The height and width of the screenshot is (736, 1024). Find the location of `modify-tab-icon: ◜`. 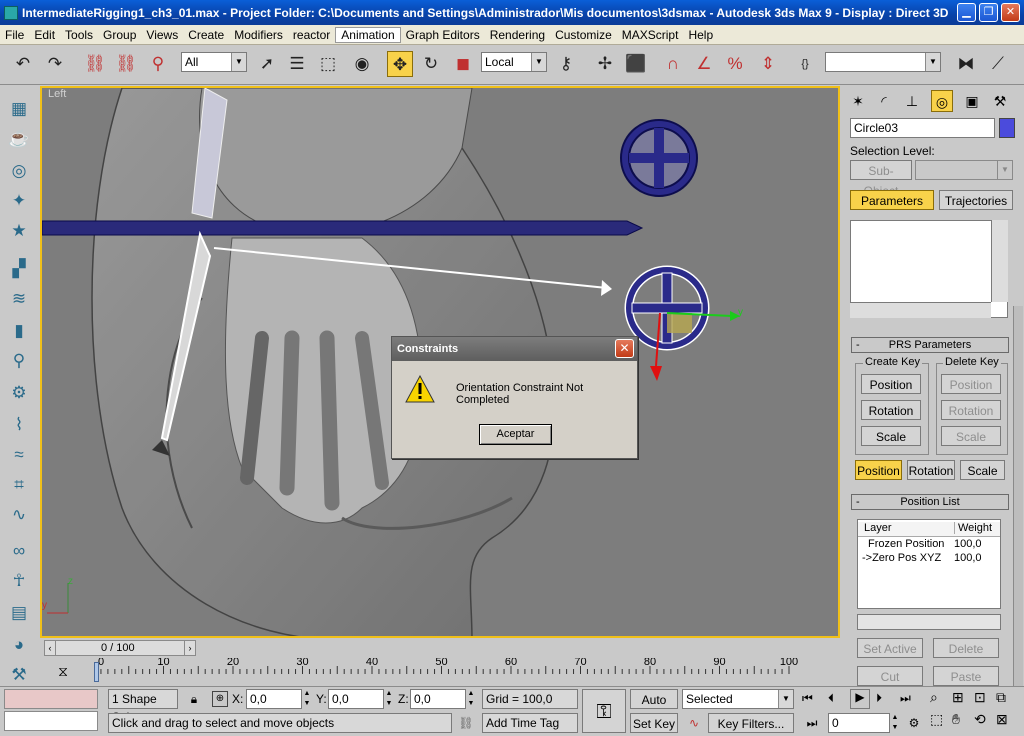

modify-tab-icon: ◜ is located at coordinates (884, 101).